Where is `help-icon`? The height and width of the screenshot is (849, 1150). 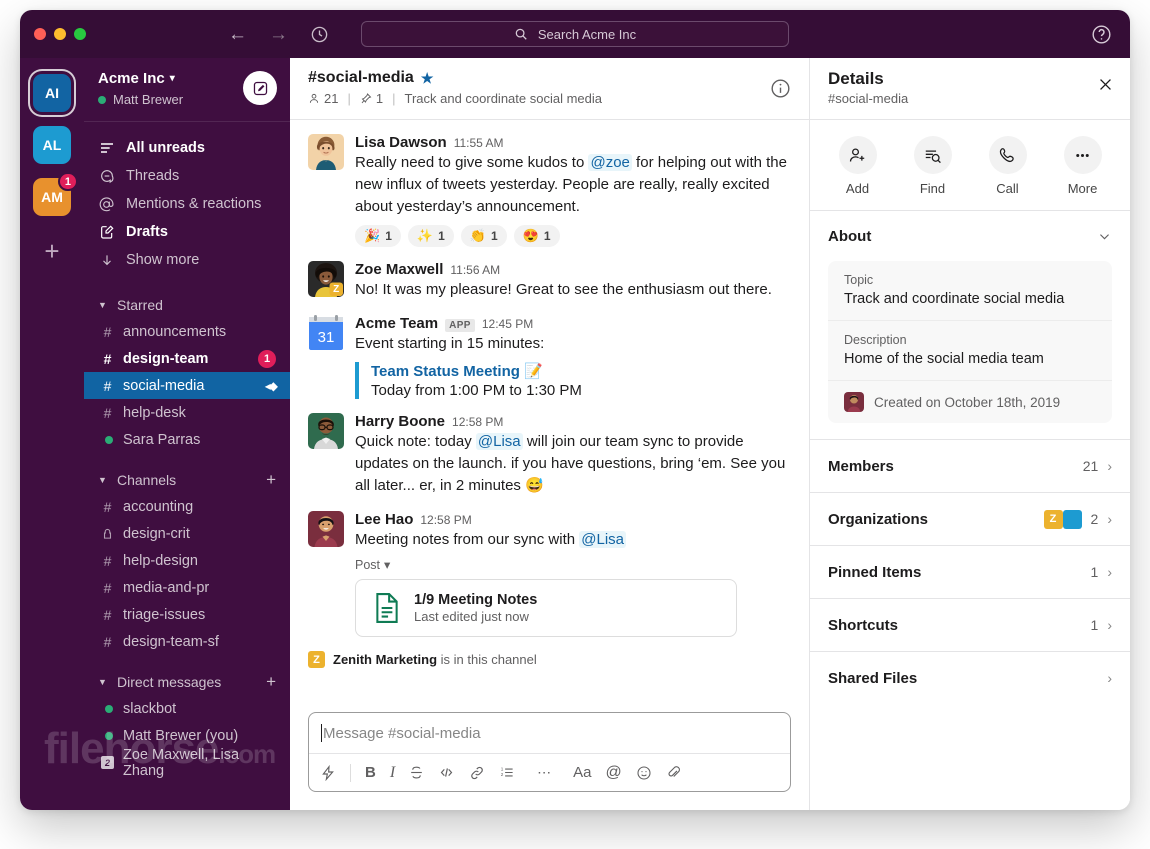
help-icon is located at coordinates (1101, 34).